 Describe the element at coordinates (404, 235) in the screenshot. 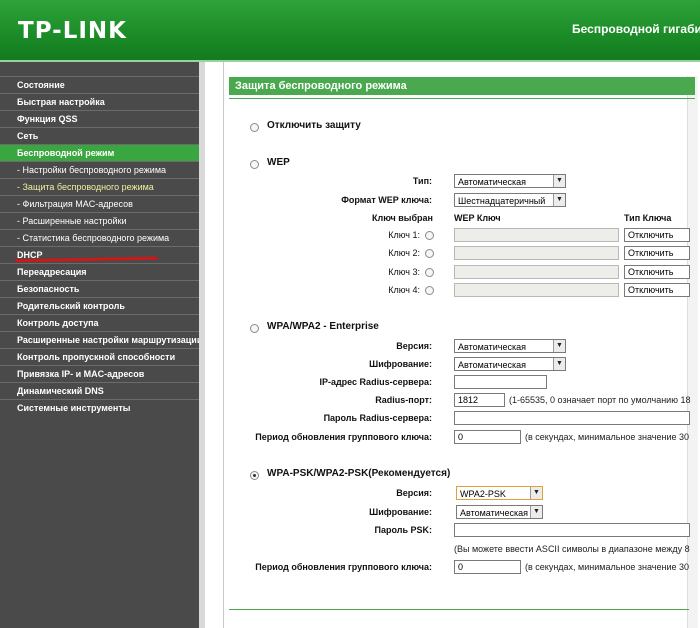

I see `key1-label: Ключ 1:` at that location.